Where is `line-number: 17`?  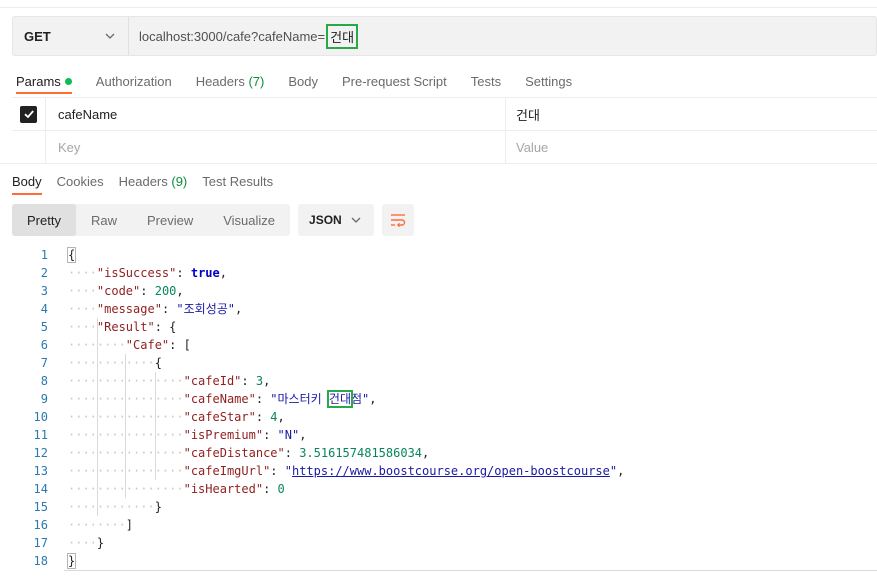 line-number: 17 is located at coordinates (40, 543).